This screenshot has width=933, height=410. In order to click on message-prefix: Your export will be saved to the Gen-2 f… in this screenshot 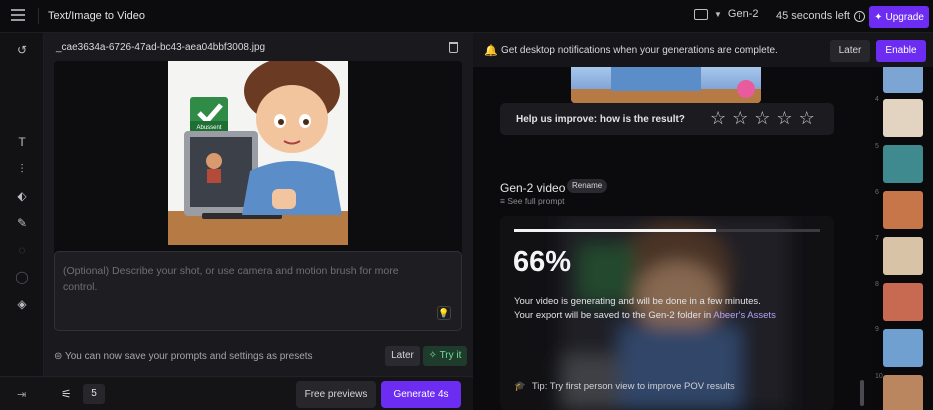, I will do `click(613, 315)`.